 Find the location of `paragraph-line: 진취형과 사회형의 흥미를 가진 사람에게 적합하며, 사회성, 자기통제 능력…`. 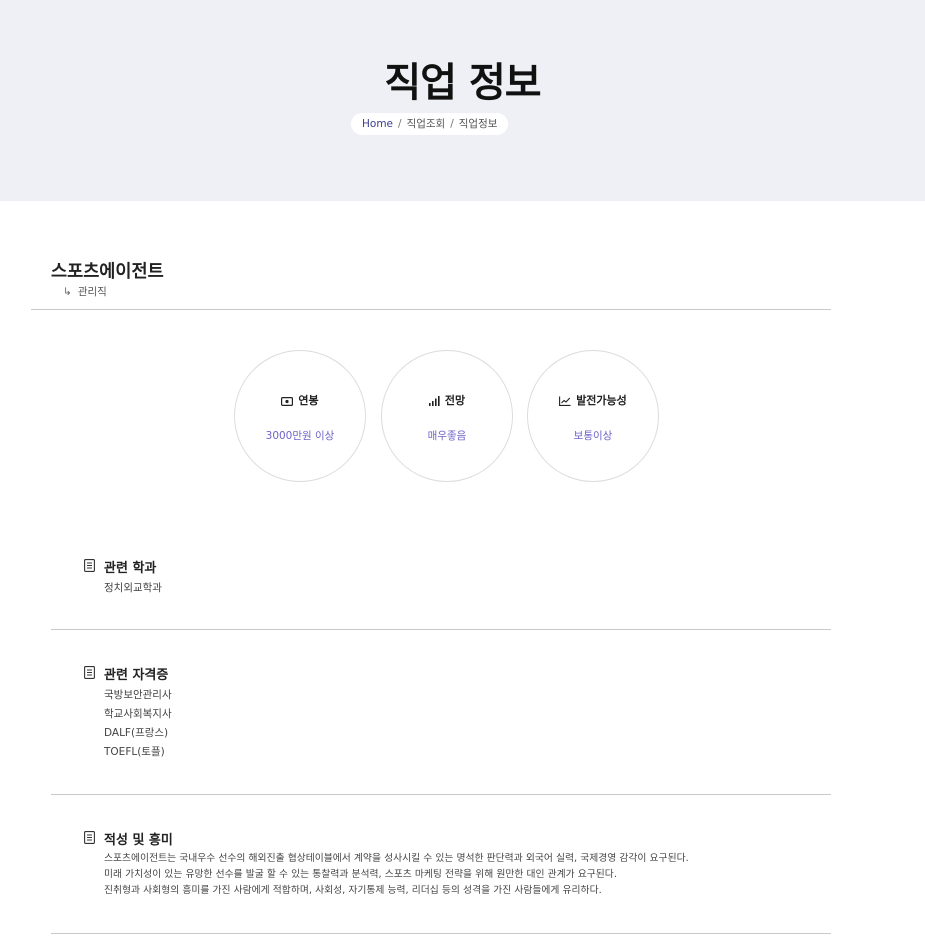

paragraph-line: 진취형과 사회형의 흥미를 가진 사람에게 적합하며, 사회성, 자기통제 능력… is located at coordinates (353, 890).